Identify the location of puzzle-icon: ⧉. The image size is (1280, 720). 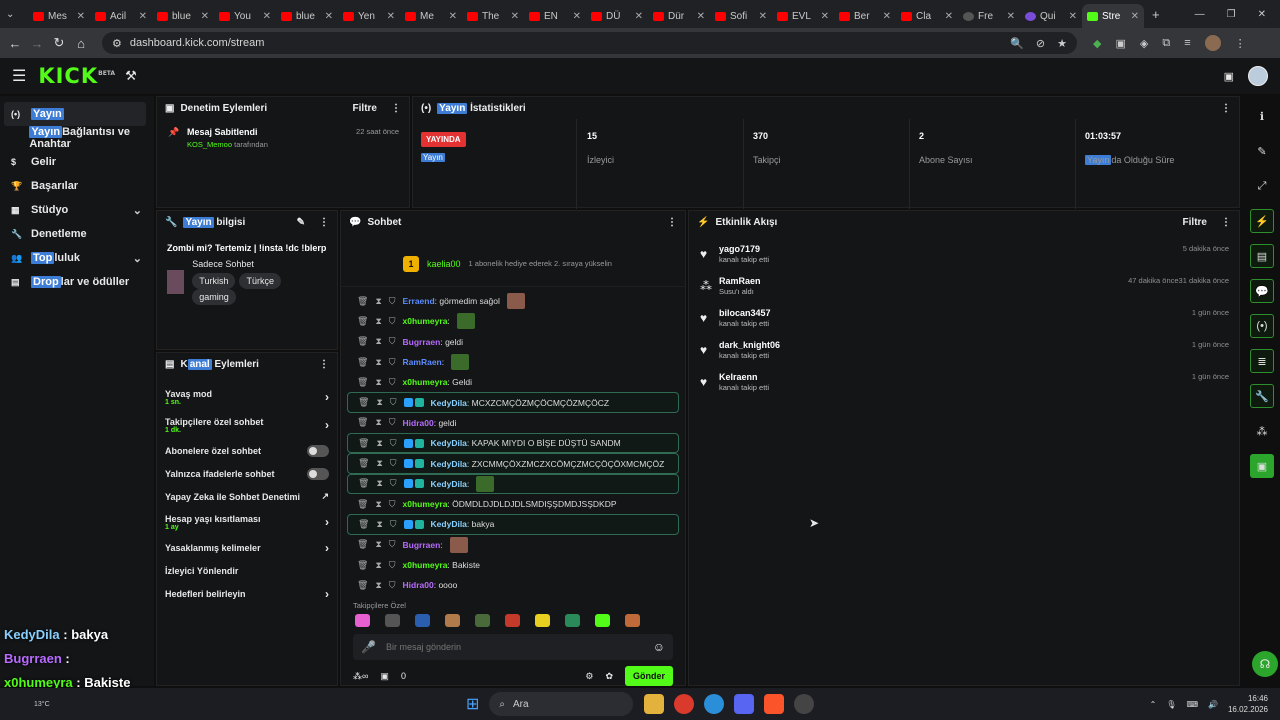
(1166, 43).